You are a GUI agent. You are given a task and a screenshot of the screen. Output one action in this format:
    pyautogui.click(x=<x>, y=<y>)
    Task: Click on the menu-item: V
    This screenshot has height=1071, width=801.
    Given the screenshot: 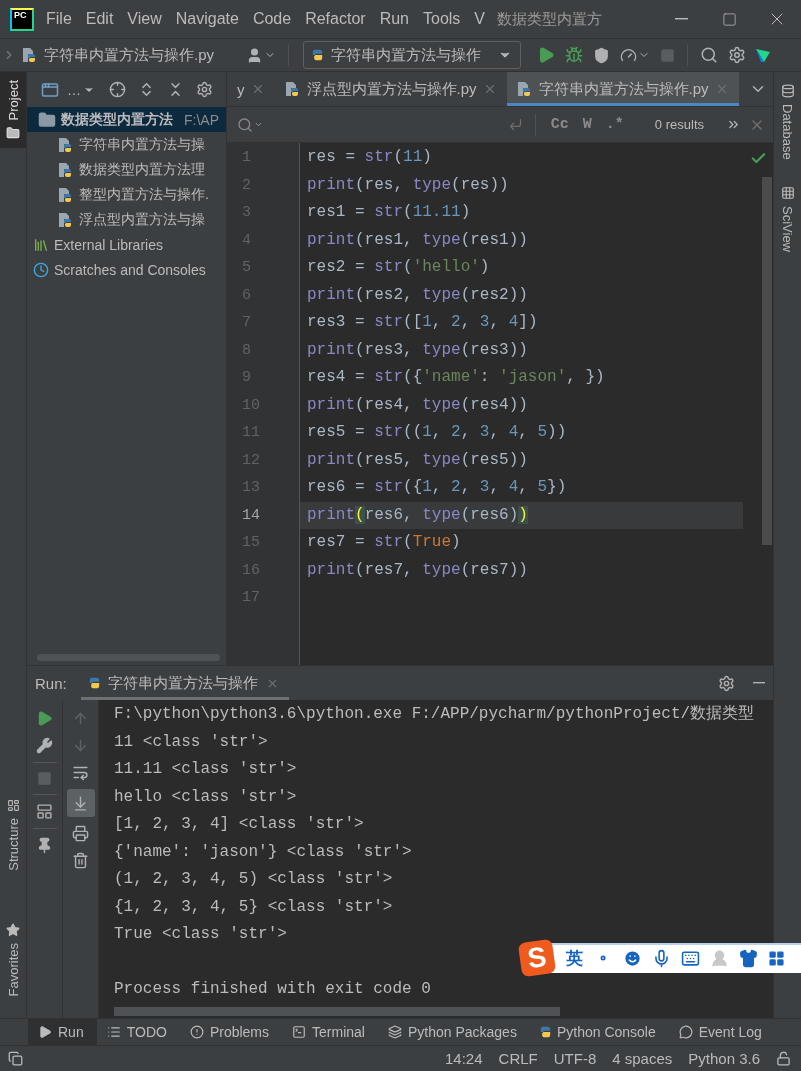 What is the action you would take?
    pyautogui.click(x=479, y=19)
    